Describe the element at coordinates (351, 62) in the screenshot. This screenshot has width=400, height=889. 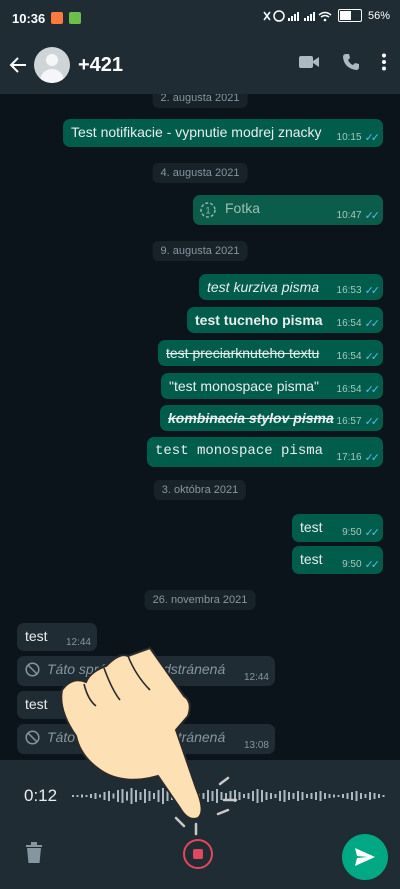
I see `phone-icon` at that location.